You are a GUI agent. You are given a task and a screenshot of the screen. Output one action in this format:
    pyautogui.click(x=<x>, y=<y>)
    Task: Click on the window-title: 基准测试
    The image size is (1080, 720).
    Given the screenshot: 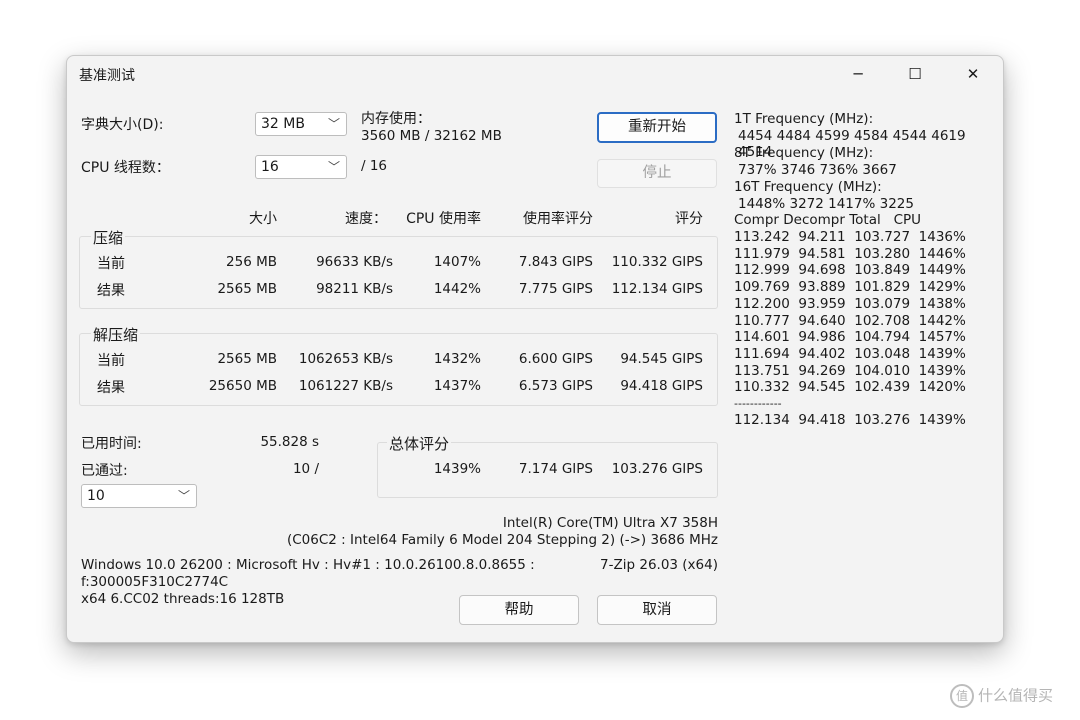 What is the action you would take?
    pyautogui.click(x=107, y=76)
    